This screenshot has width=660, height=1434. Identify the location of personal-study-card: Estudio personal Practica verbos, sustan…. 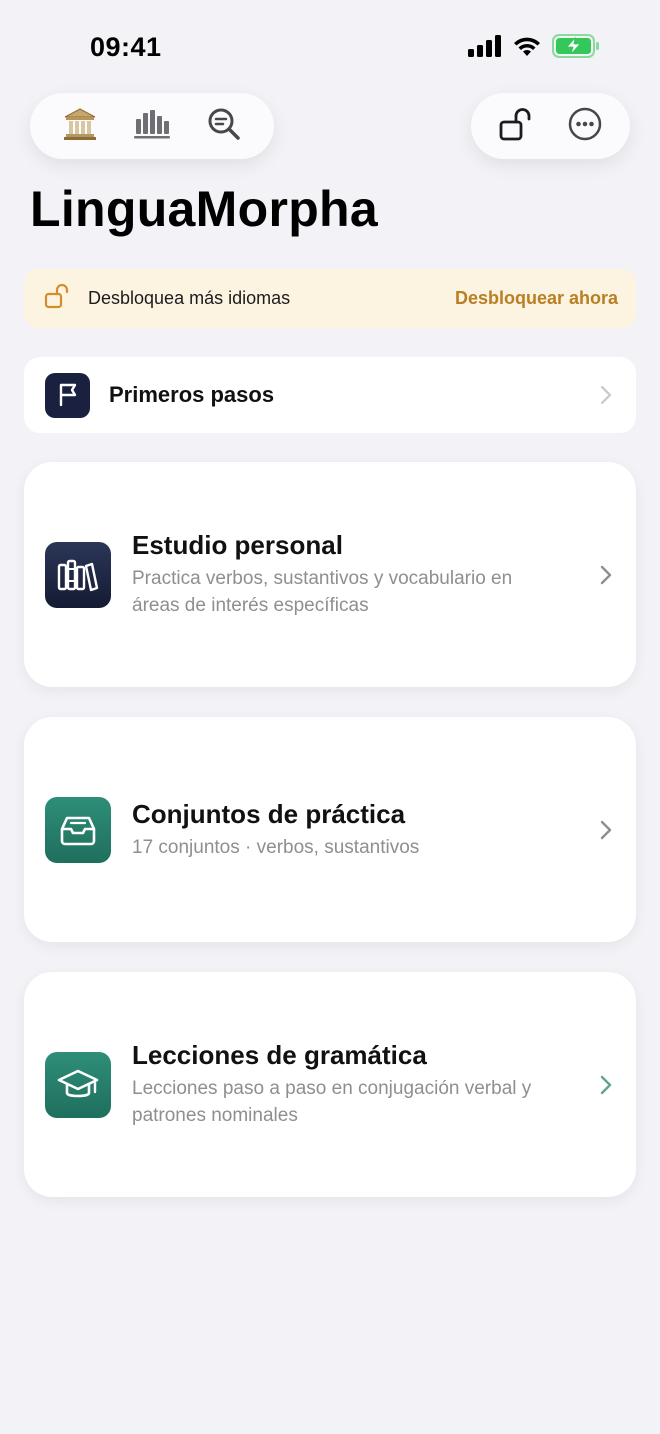
(330, 574).